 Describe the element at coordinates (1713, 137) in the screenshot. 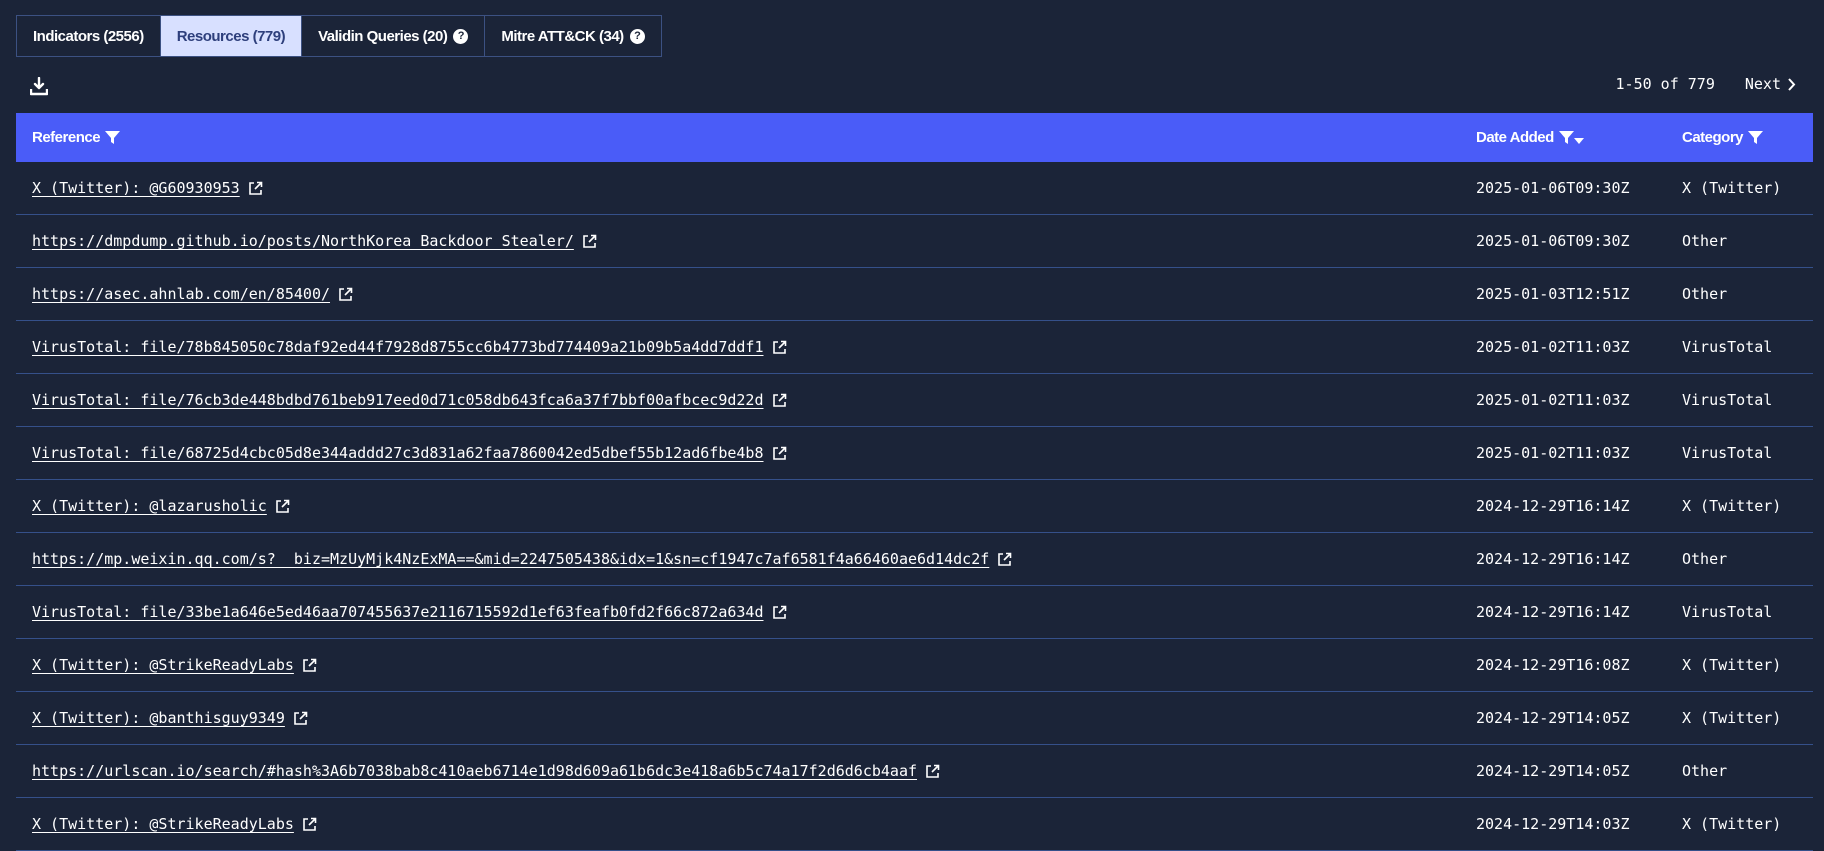

I see `column-header-label: Category` at that location.